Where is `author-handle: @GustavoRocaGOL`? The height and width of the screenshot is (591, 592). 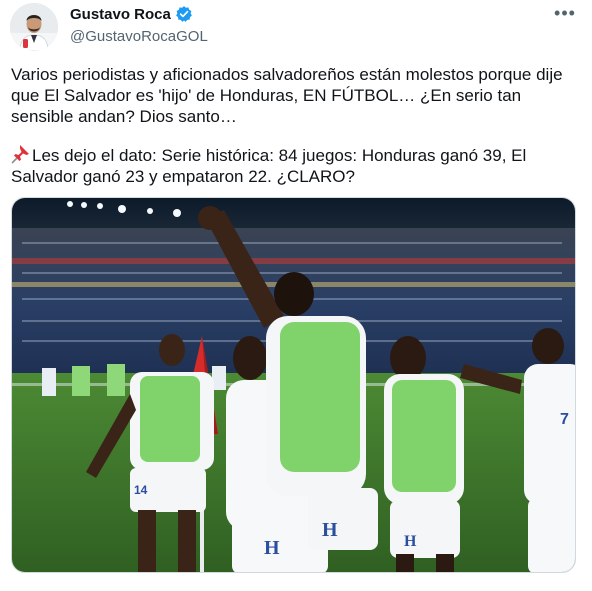
author-handle: @GustavoRocaGOL is located at coordinates (139, 36).